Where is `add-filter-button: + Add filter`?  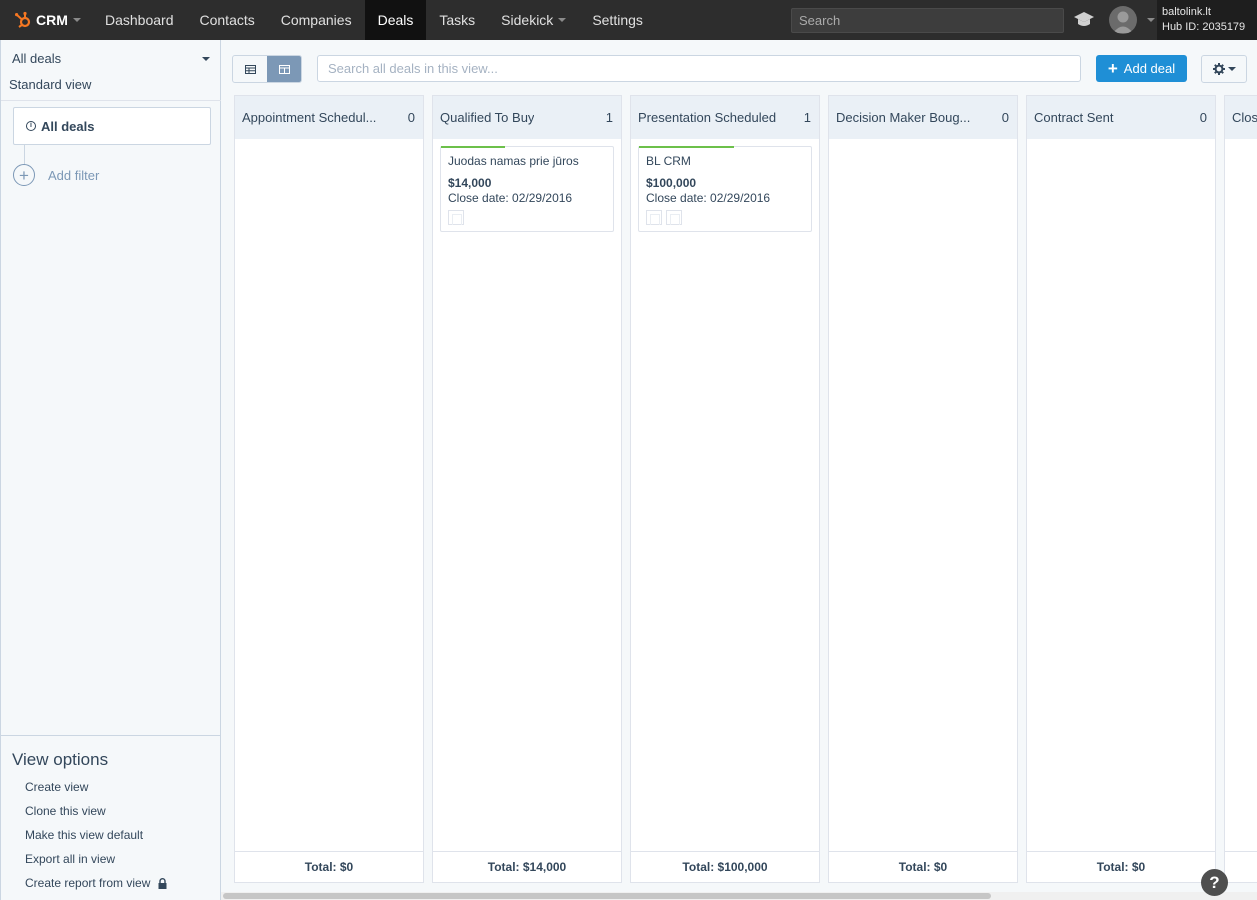 add-filter-button: + Add filter is located at coordinates (56, 175).